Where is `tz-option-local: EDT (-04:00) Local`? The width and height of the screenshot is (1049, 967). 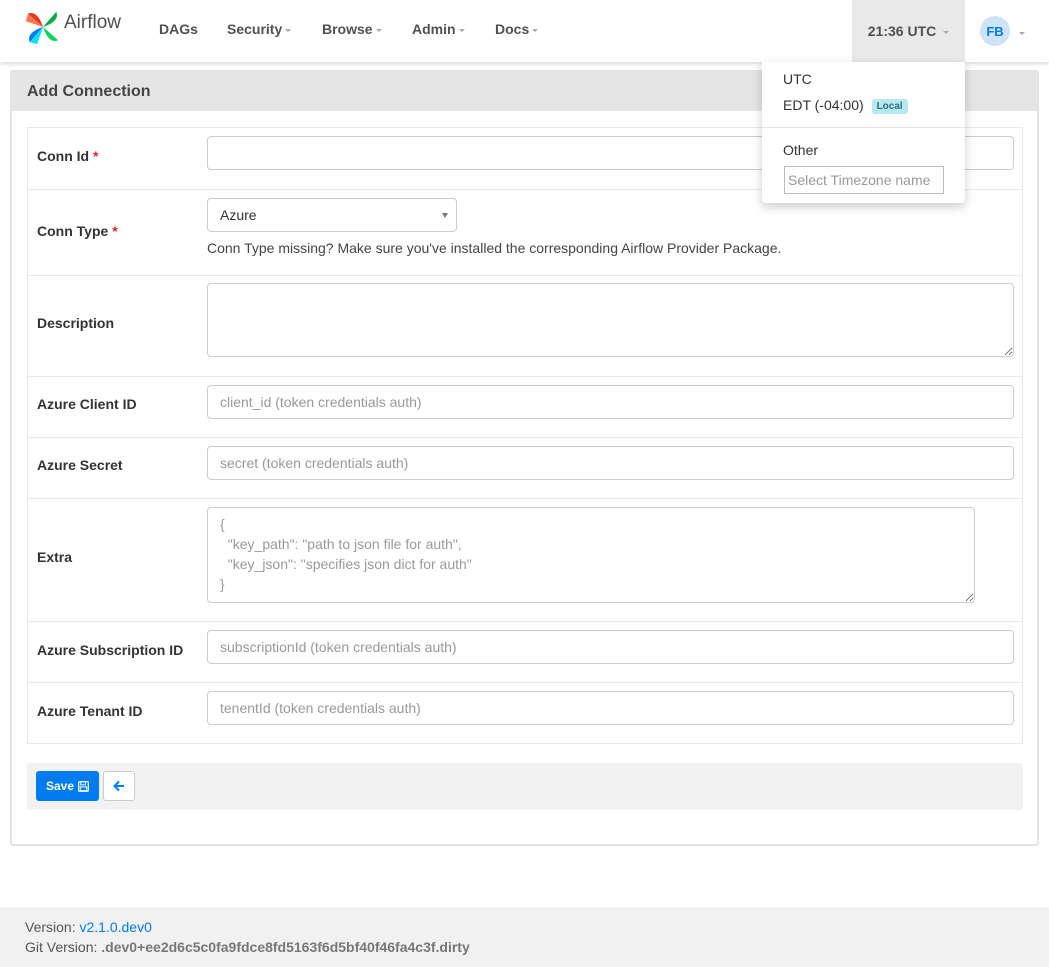
tz-option-local: EDT (-04:00) Local is located at coordinates (845, 105).